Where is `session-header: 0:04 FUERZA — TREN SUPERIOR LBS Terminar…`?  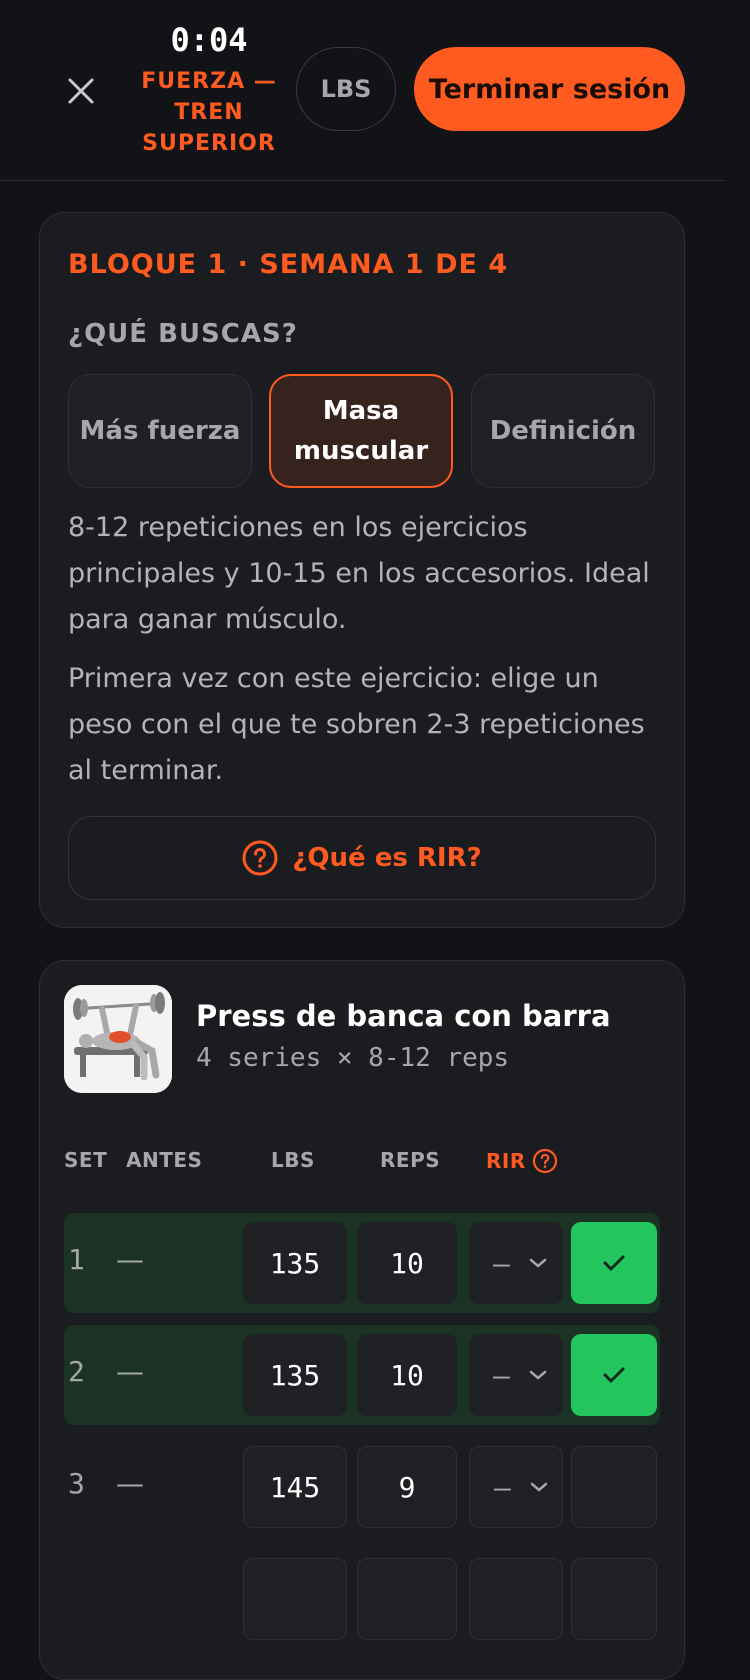 session-header: 0:04 FUERZA — TREN SUPERIOR LBS Terminar… is located at coordinates (362, 90).